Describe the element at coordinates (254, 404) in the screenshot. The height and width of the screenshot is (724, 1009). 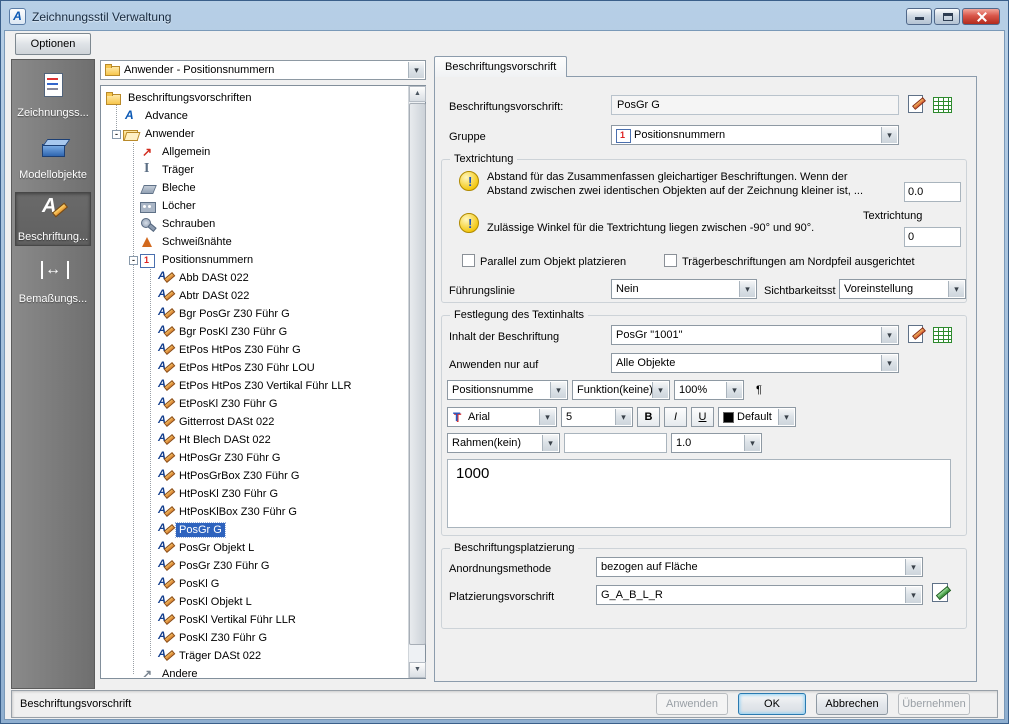
I see `tree-item: EtPosKl Z30 Führ G` at that location.